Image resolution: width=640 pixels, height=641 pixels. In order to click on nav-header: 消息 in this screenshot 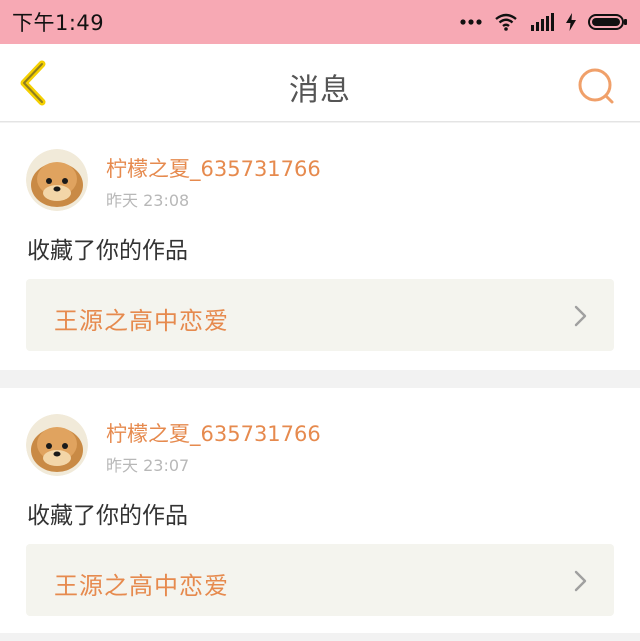, I will do `click(320, 83)`.